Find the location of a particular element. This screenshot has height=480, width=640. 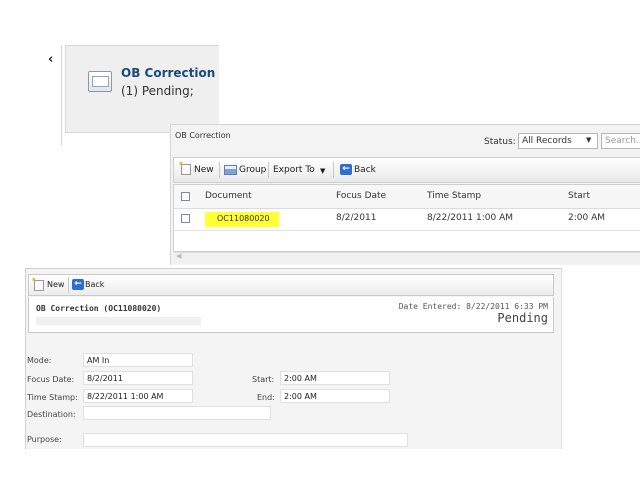

status-label: Status: is located at coordinates (500, 142).